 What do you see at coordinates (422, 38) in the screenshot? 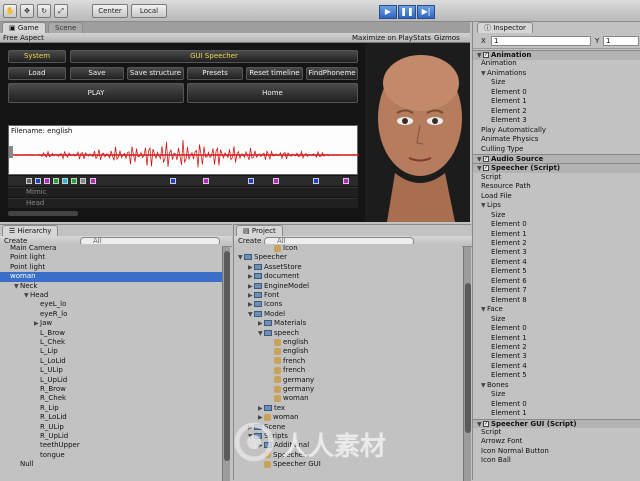
I see `stats-toggle: Stats` at bounding box center [422, 38].